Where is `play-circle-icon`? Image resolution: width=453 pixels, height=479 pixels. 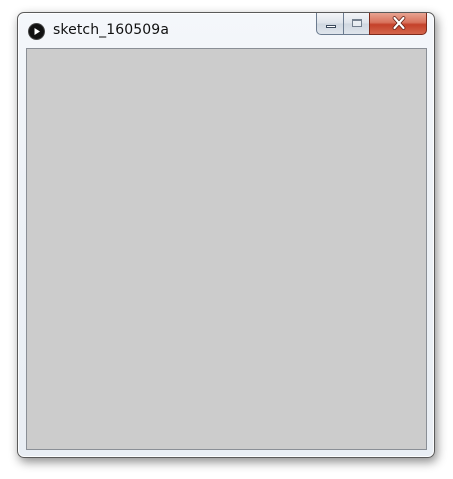
play-circle-icon is located at coordinates (36, 31).